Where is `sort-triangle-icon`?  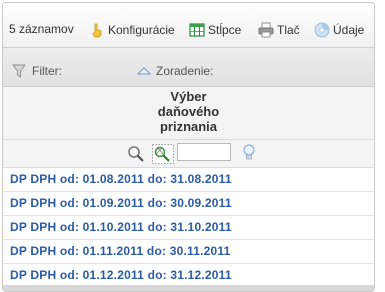 sort-triangle-icon is located at coordinates (144, 71).